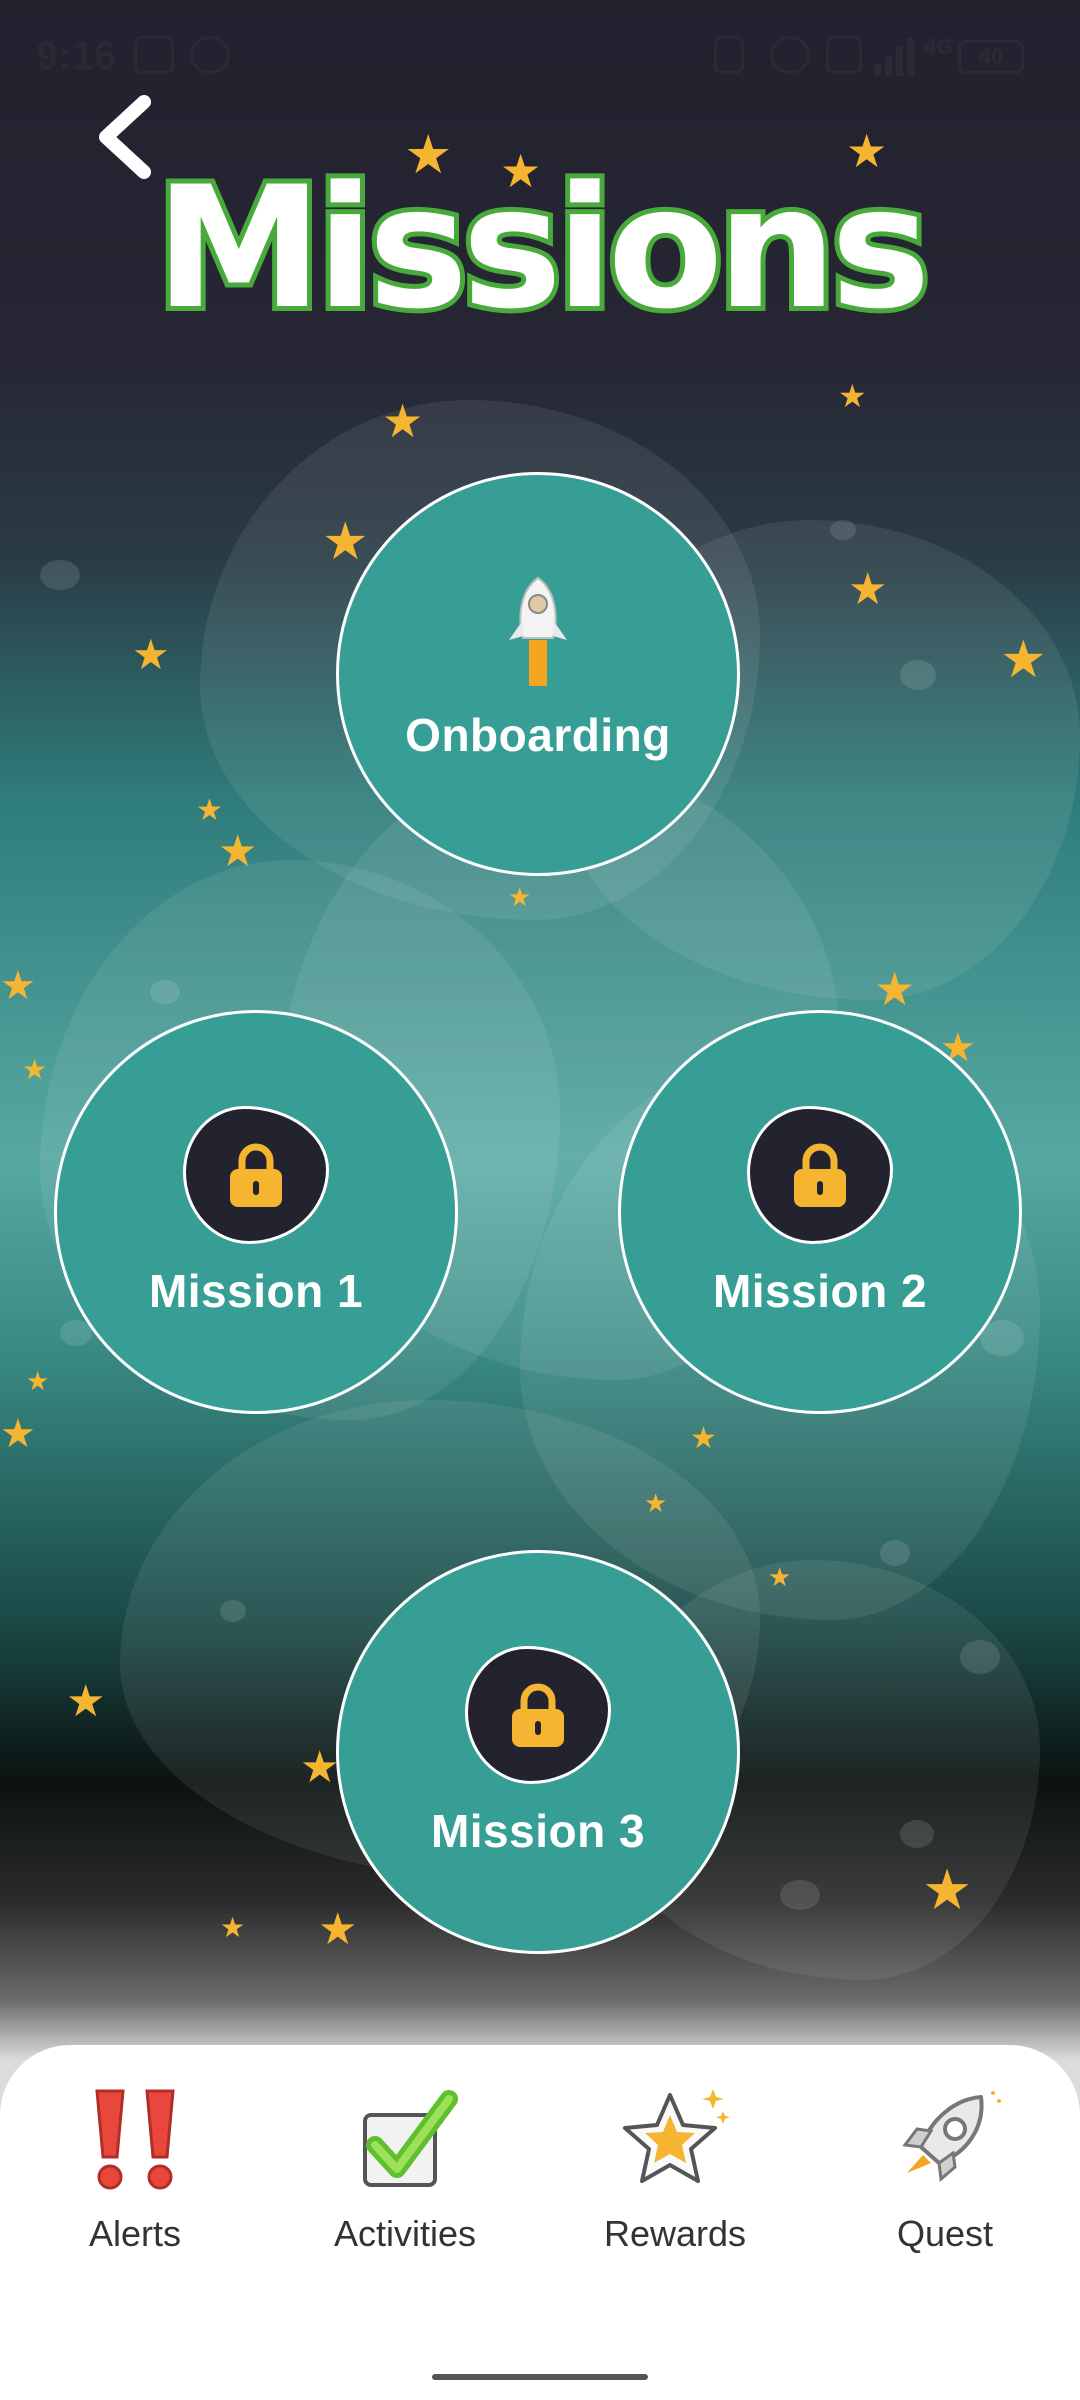  What do you see at coordinates (135, 2139) in the screenshot?
I see `exclamation-icon` at bounding box center [135, 2139].